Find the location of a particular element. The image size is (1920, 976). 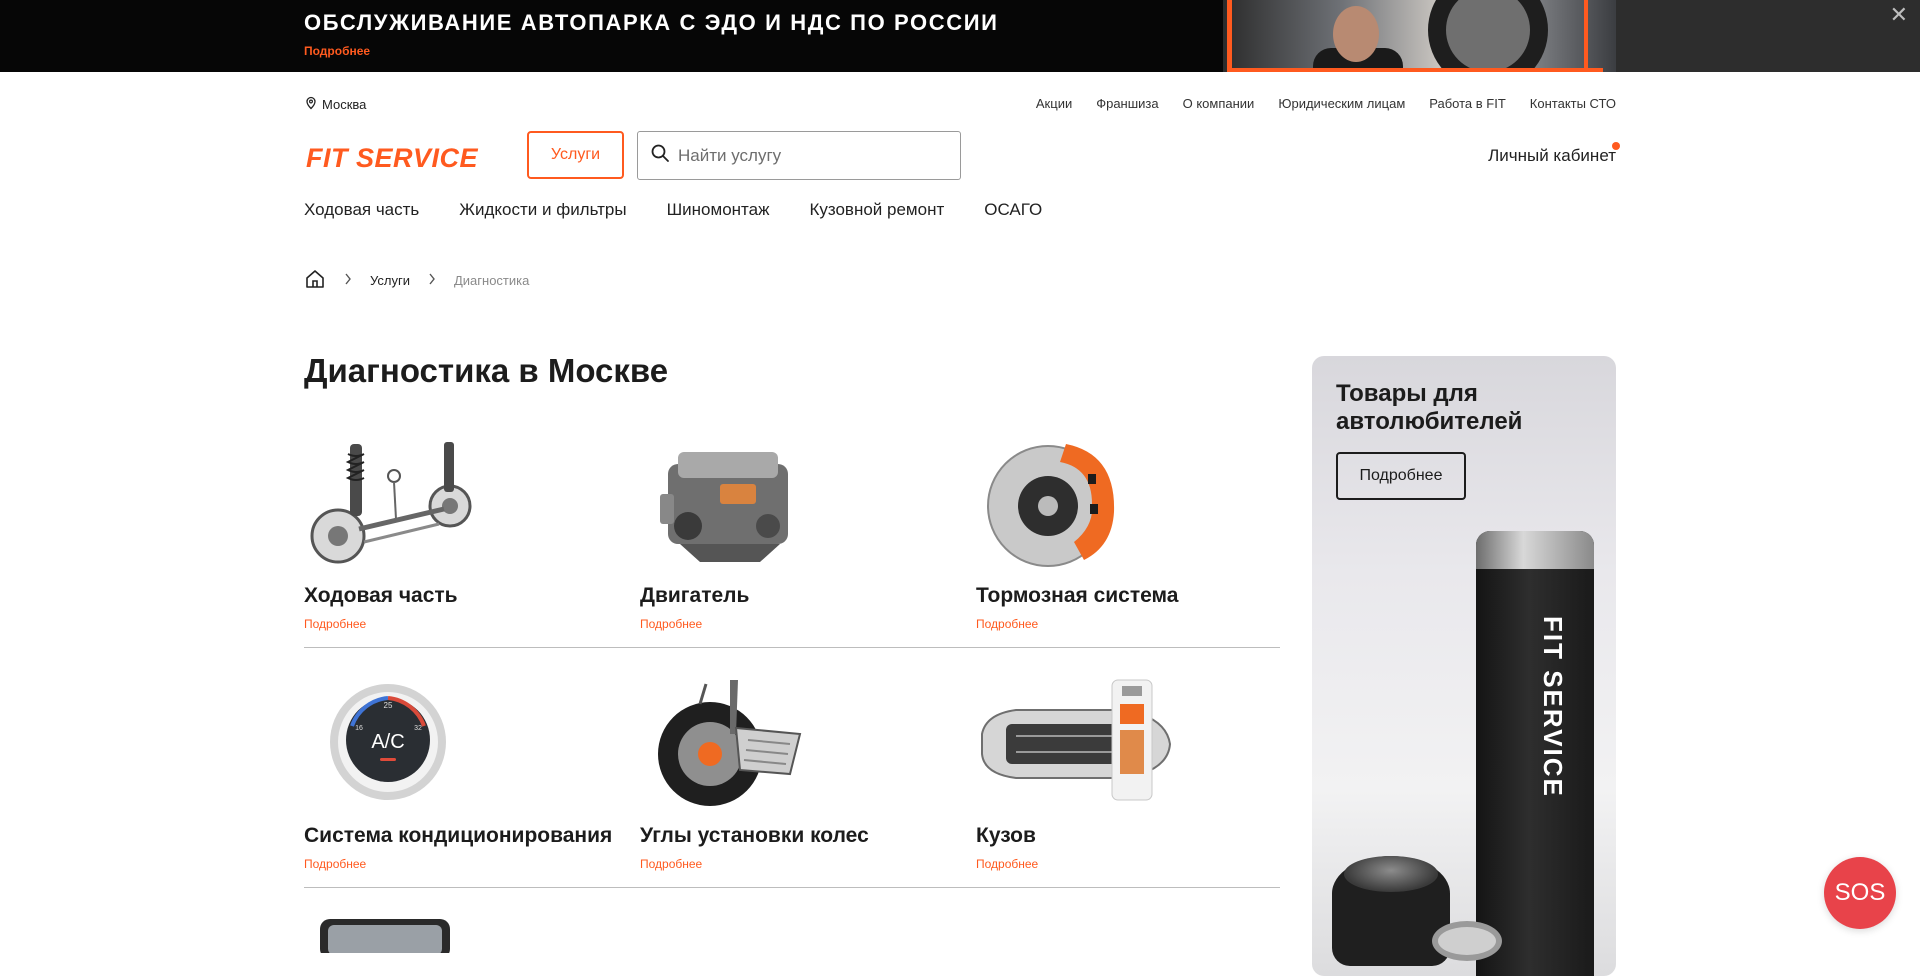

close-icon: ✕ is located at coordinates (1899, 15).